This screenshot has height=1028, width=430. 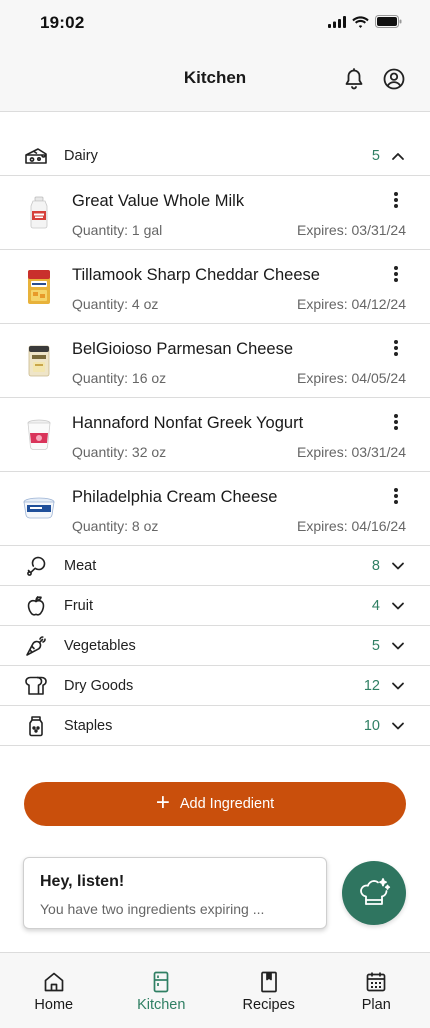 I want to click on chef-hat-icon, so click(x=375, y=891).